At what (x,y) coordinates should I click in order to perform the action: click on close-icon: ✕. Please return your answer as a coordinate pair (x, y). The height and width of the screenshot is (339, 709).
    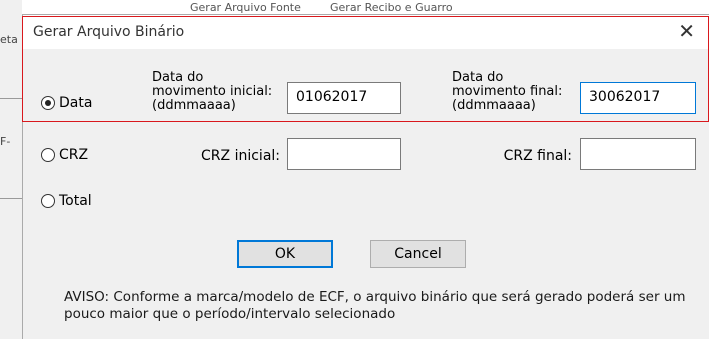
    Looking at the image, I should click on (686, 31).